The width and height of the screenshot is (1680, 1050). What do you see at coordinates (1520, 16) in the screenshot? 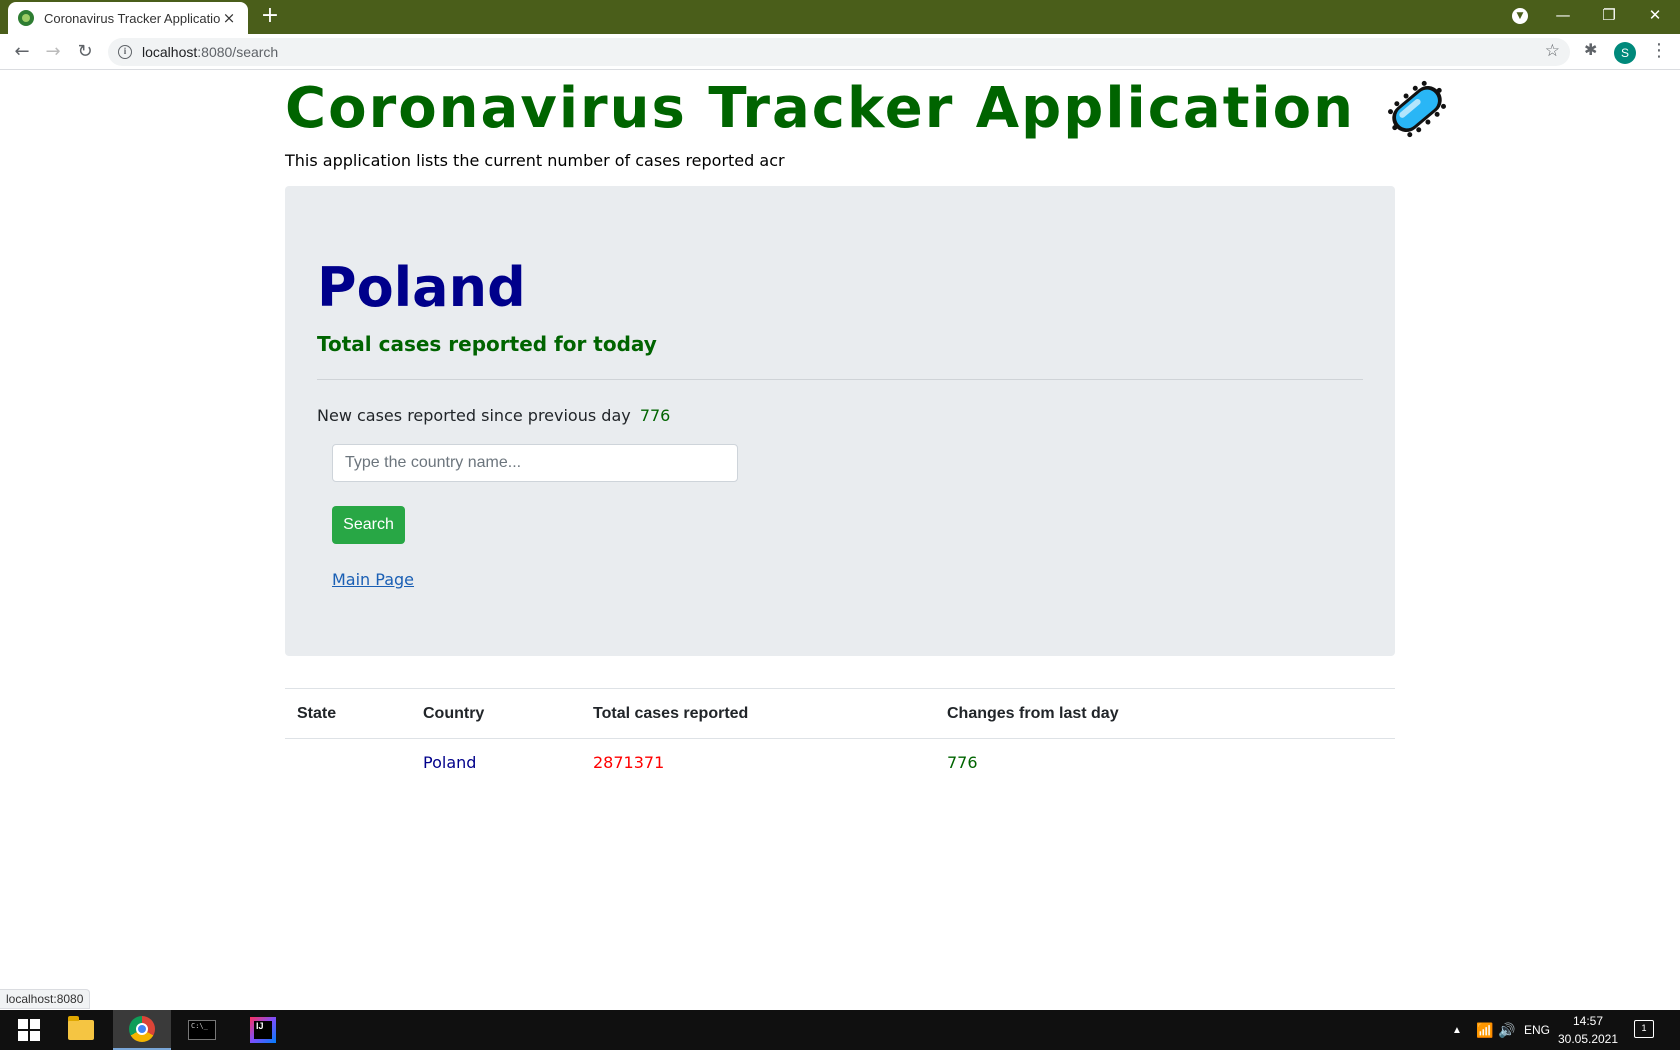
I see `tab-search-icon: ▼` at bounding box center [1520, 16].